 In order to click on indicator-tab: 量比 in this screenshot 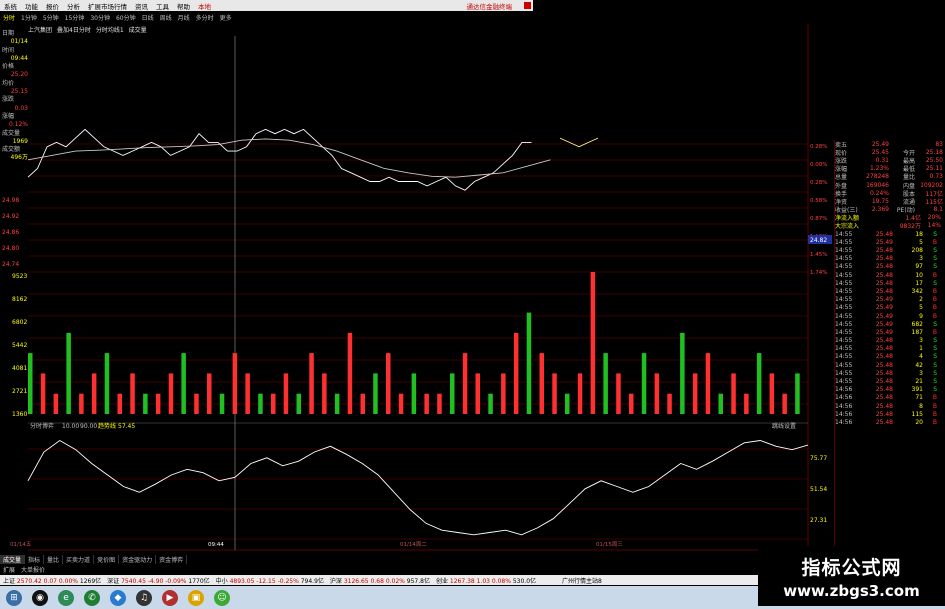, I will do `click(54, 559)`.